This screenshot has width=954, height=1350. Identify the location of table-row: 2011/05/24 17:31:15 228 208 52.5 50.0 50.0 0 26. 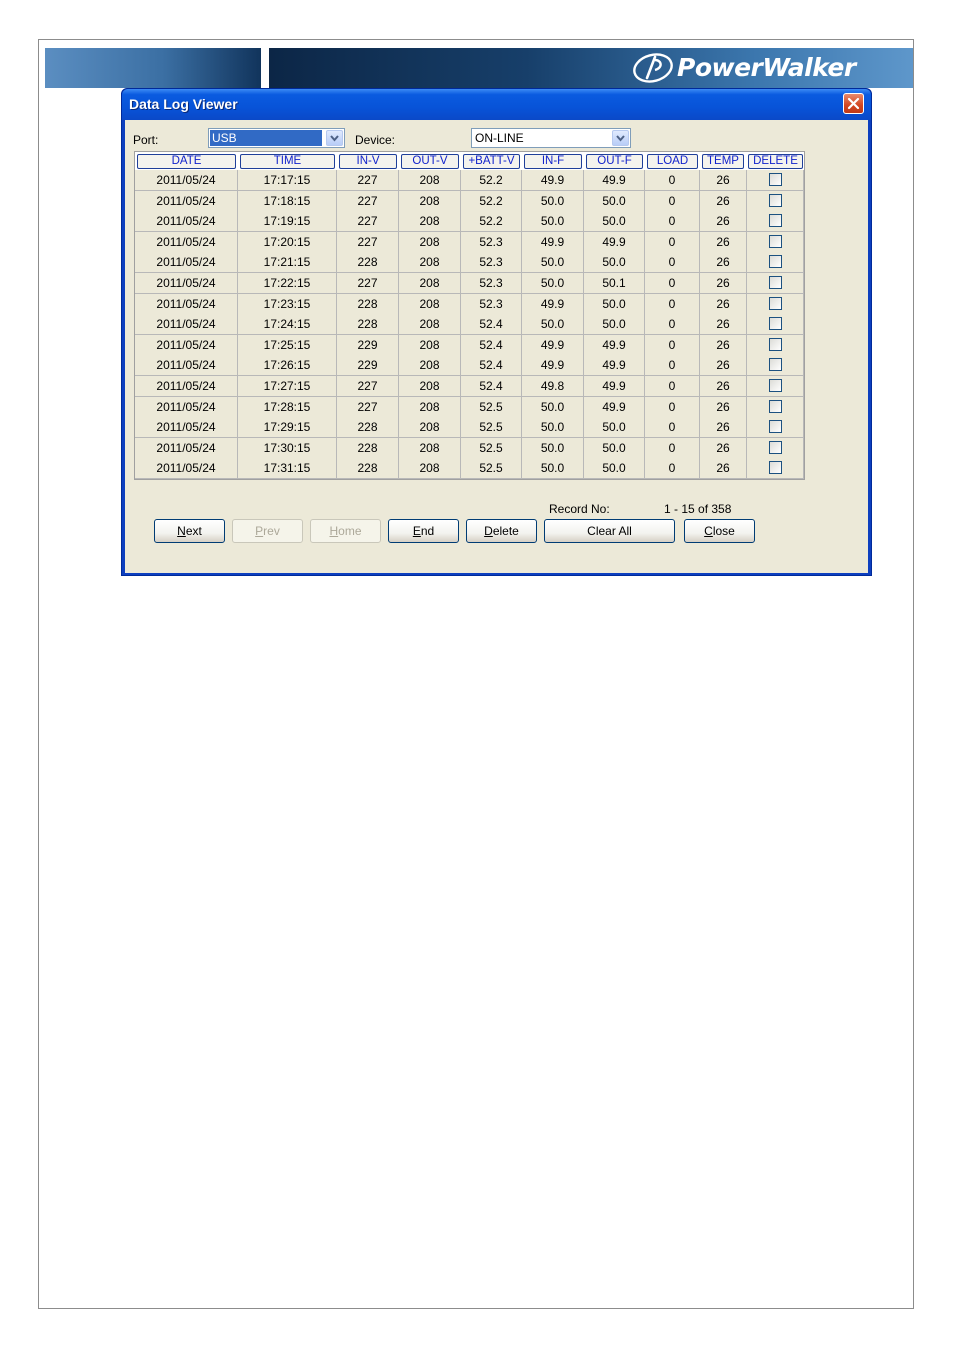
(469, 469).